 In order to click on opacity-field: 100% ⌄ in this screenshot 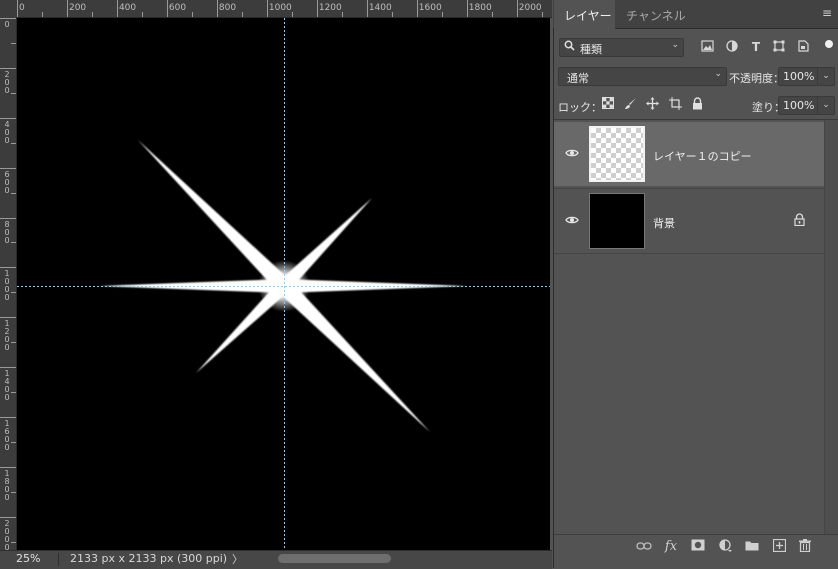, I will do `click(806, 76)`.